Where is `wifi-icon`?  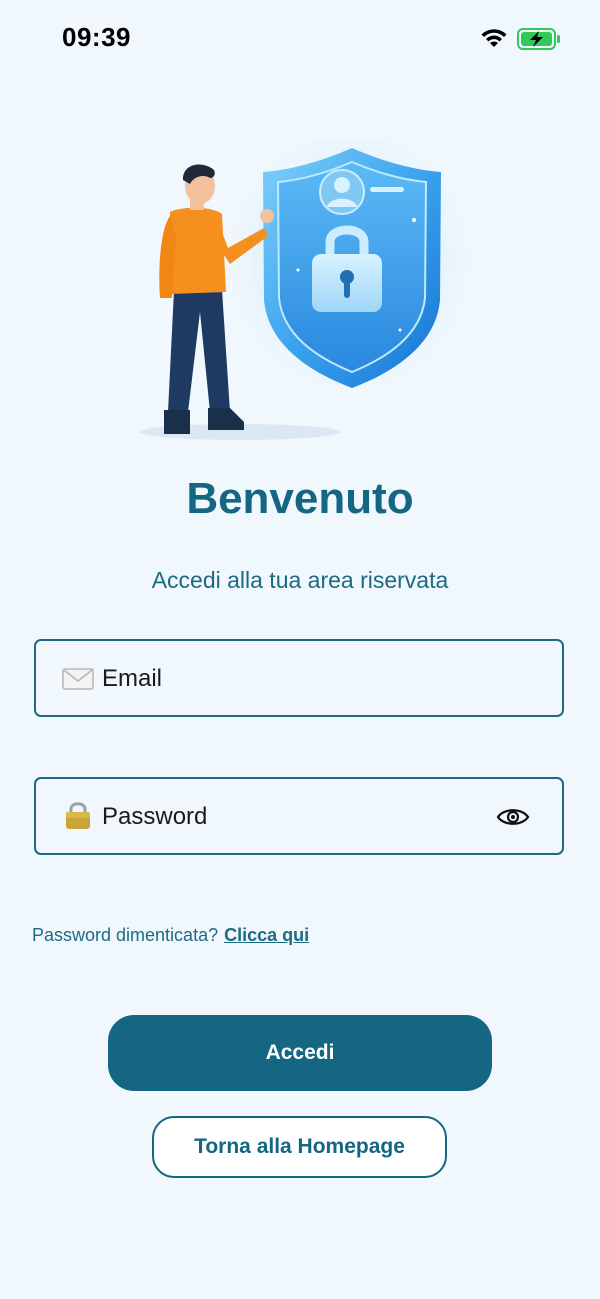
wifi-icon is located at coordinates (494, 38).